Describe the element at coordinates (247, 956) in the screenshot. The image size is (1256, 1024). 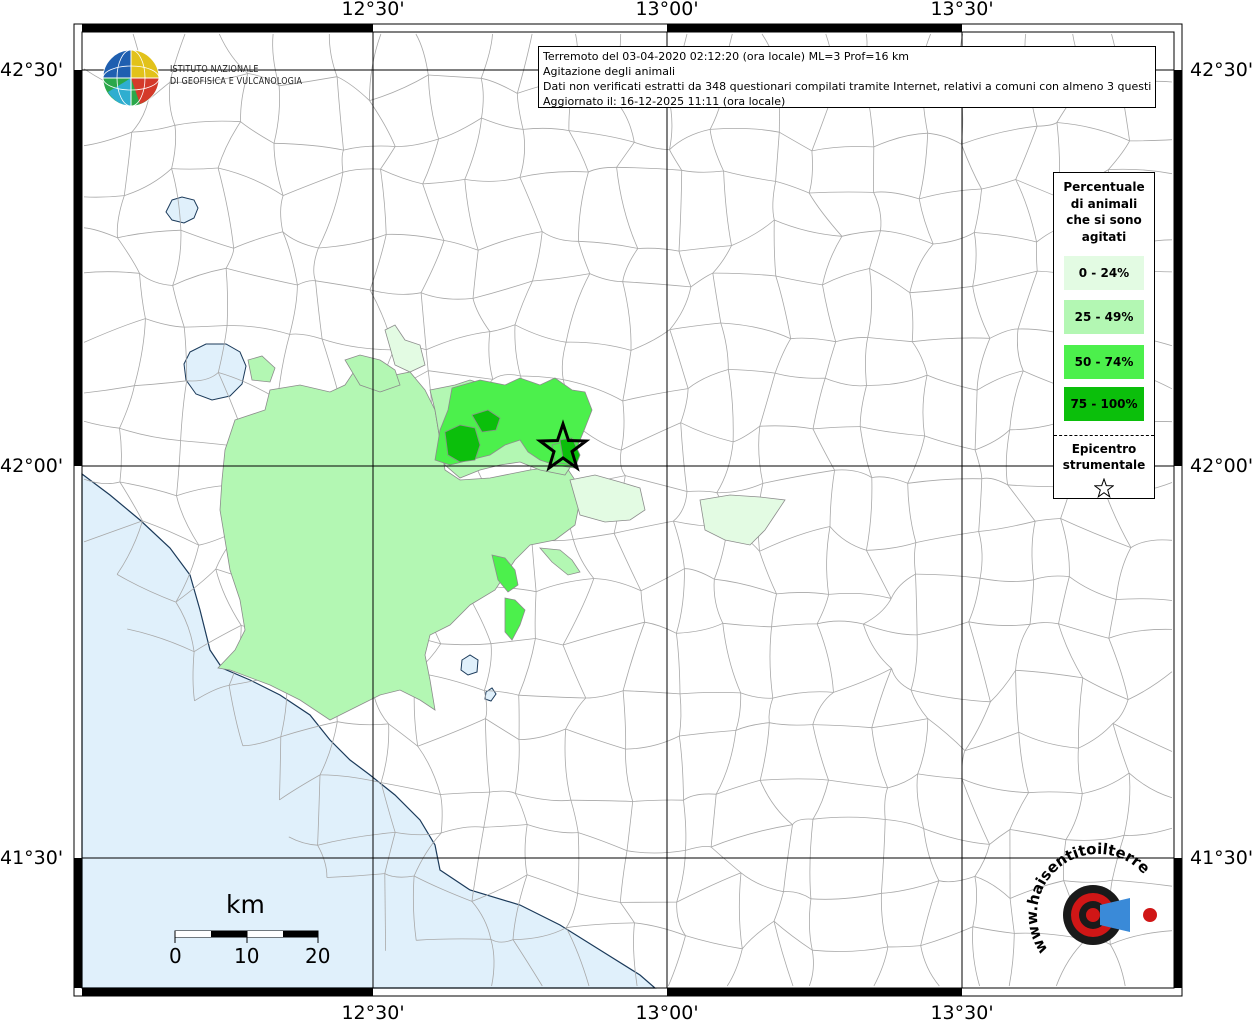
I see `scale-label-10: 10` at that location.